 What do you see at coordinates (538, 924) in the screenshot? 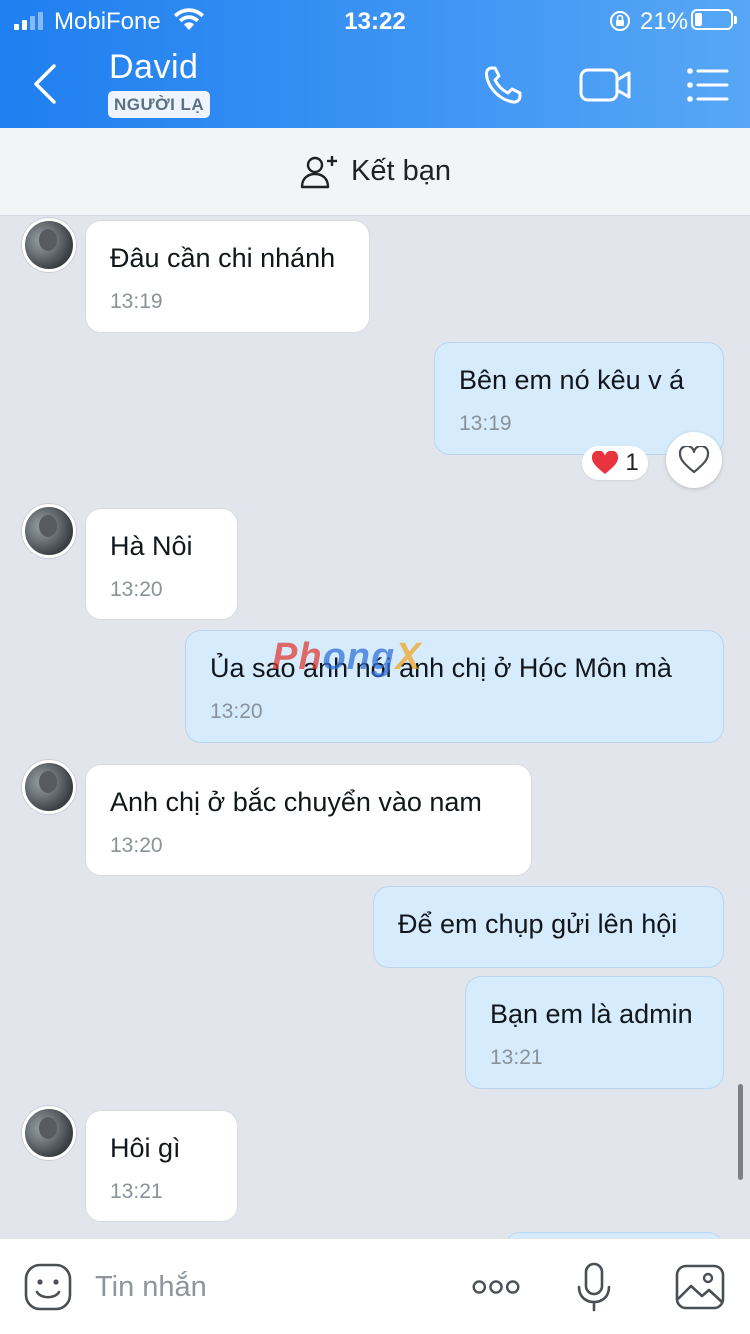
I see `message-text: Để em chụp gửi lên hội` at bounding box center [538, 924].